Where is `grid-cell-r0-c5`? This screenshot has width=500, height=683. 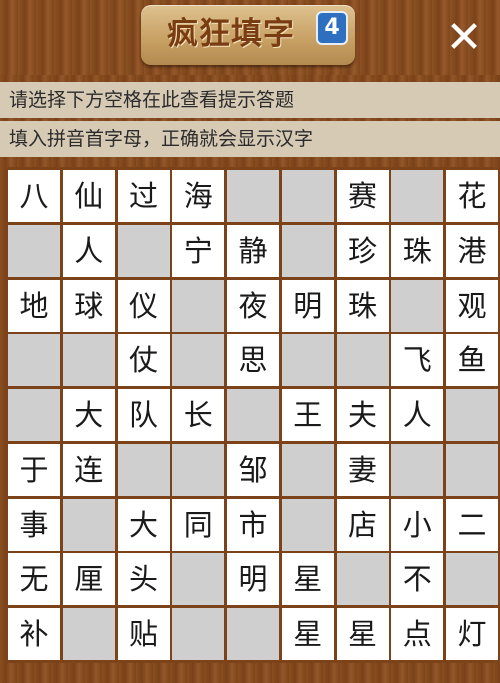 grid-cell-r0-c5 is located at coordinates (307, 196).